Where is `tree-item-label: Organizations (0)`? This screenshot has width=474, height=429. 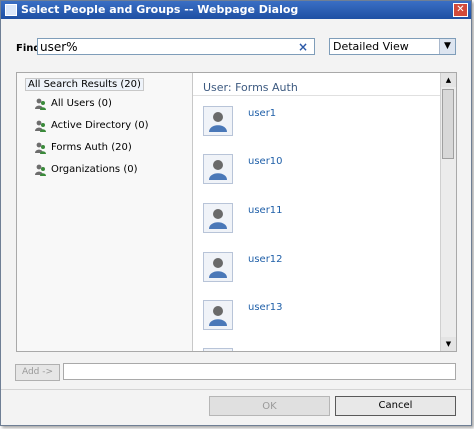 tree-item-label: Organizations (0) is located at coordinates (94, 169).